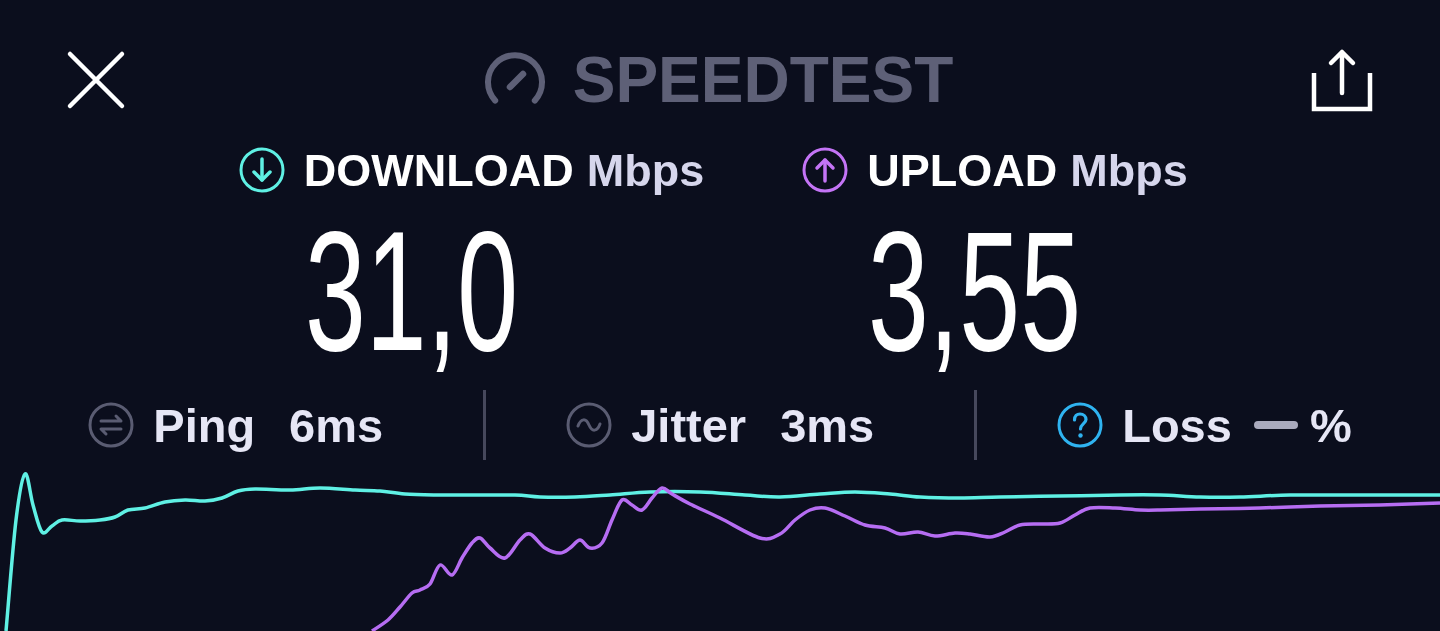  I want to click on close-icon, so click(96, 80).